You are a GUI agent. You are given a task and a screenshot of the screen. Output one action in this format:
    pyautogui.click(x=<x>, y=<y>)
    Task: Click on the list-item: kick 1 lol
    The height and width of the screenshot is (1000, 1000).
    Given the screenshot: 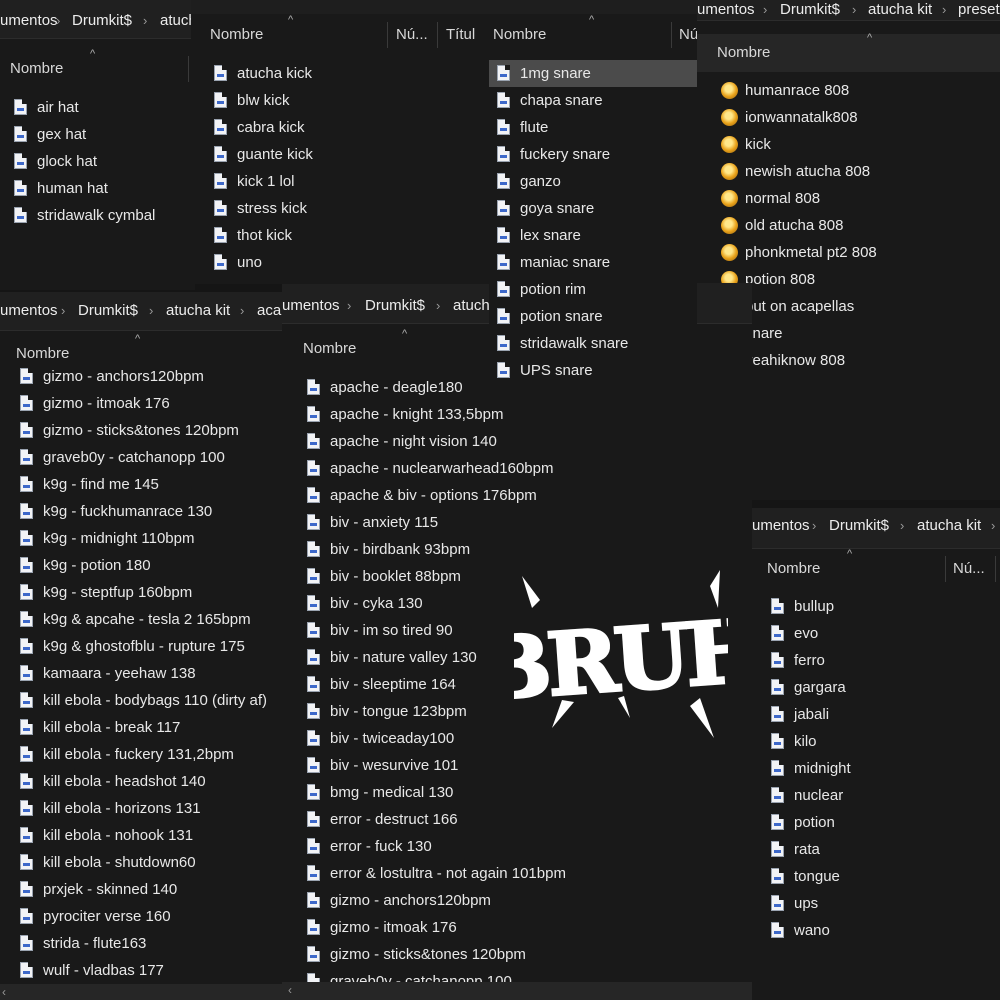 What is the action you would take?
    pyautogui.click(x=341, y=181)
    